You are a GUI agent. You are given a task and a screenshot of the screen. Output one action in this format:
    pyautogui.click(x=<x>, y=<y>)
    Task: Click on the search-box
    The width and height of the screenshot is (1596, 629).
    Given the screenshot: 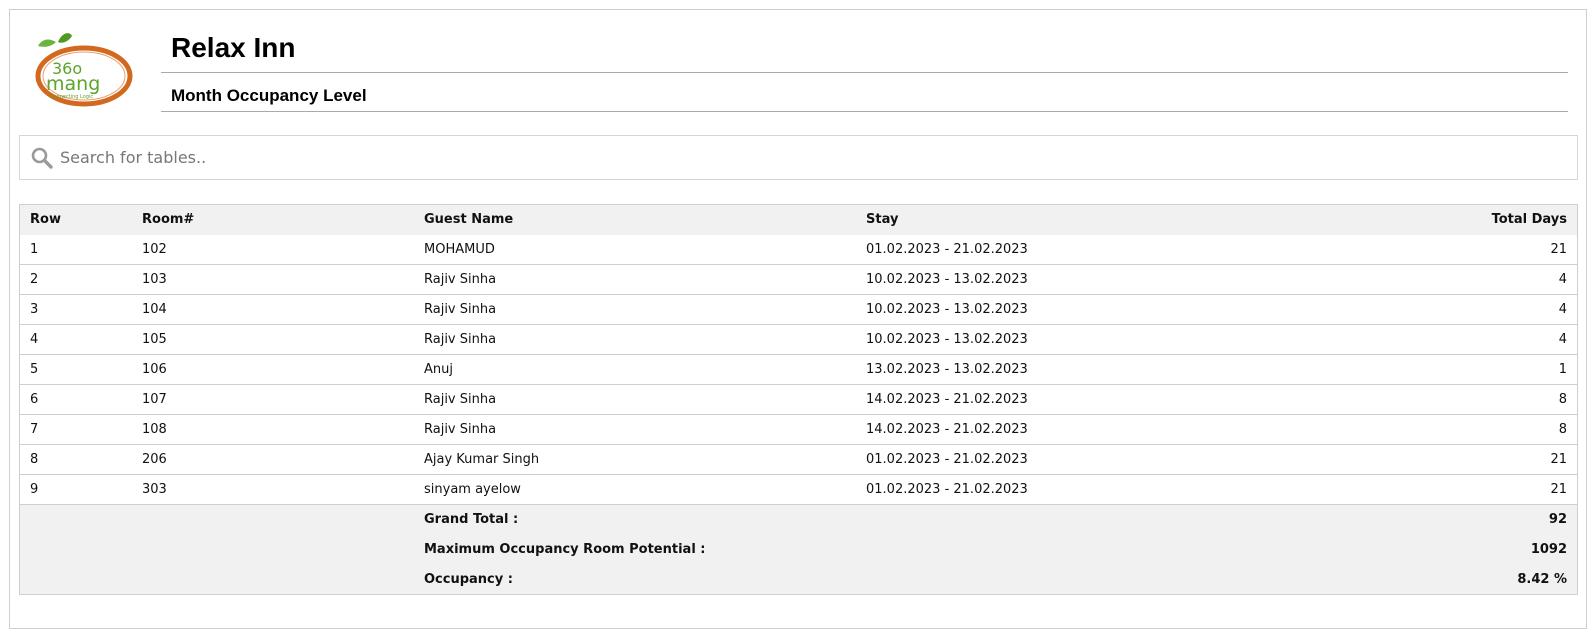 What is the action you would take?
    pyautogui.click(x=798, y=157)
    